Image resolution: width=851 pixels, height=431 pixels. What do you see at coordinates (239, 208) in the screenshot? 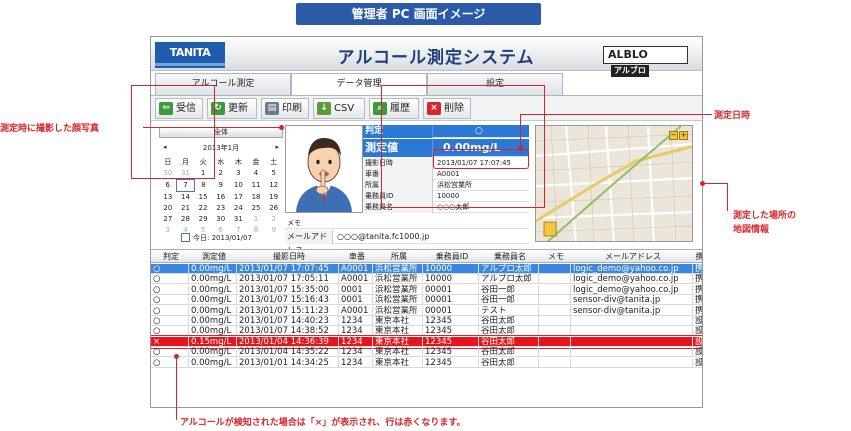
I see `calendar-day: 24` at bounding box center [239, 208].